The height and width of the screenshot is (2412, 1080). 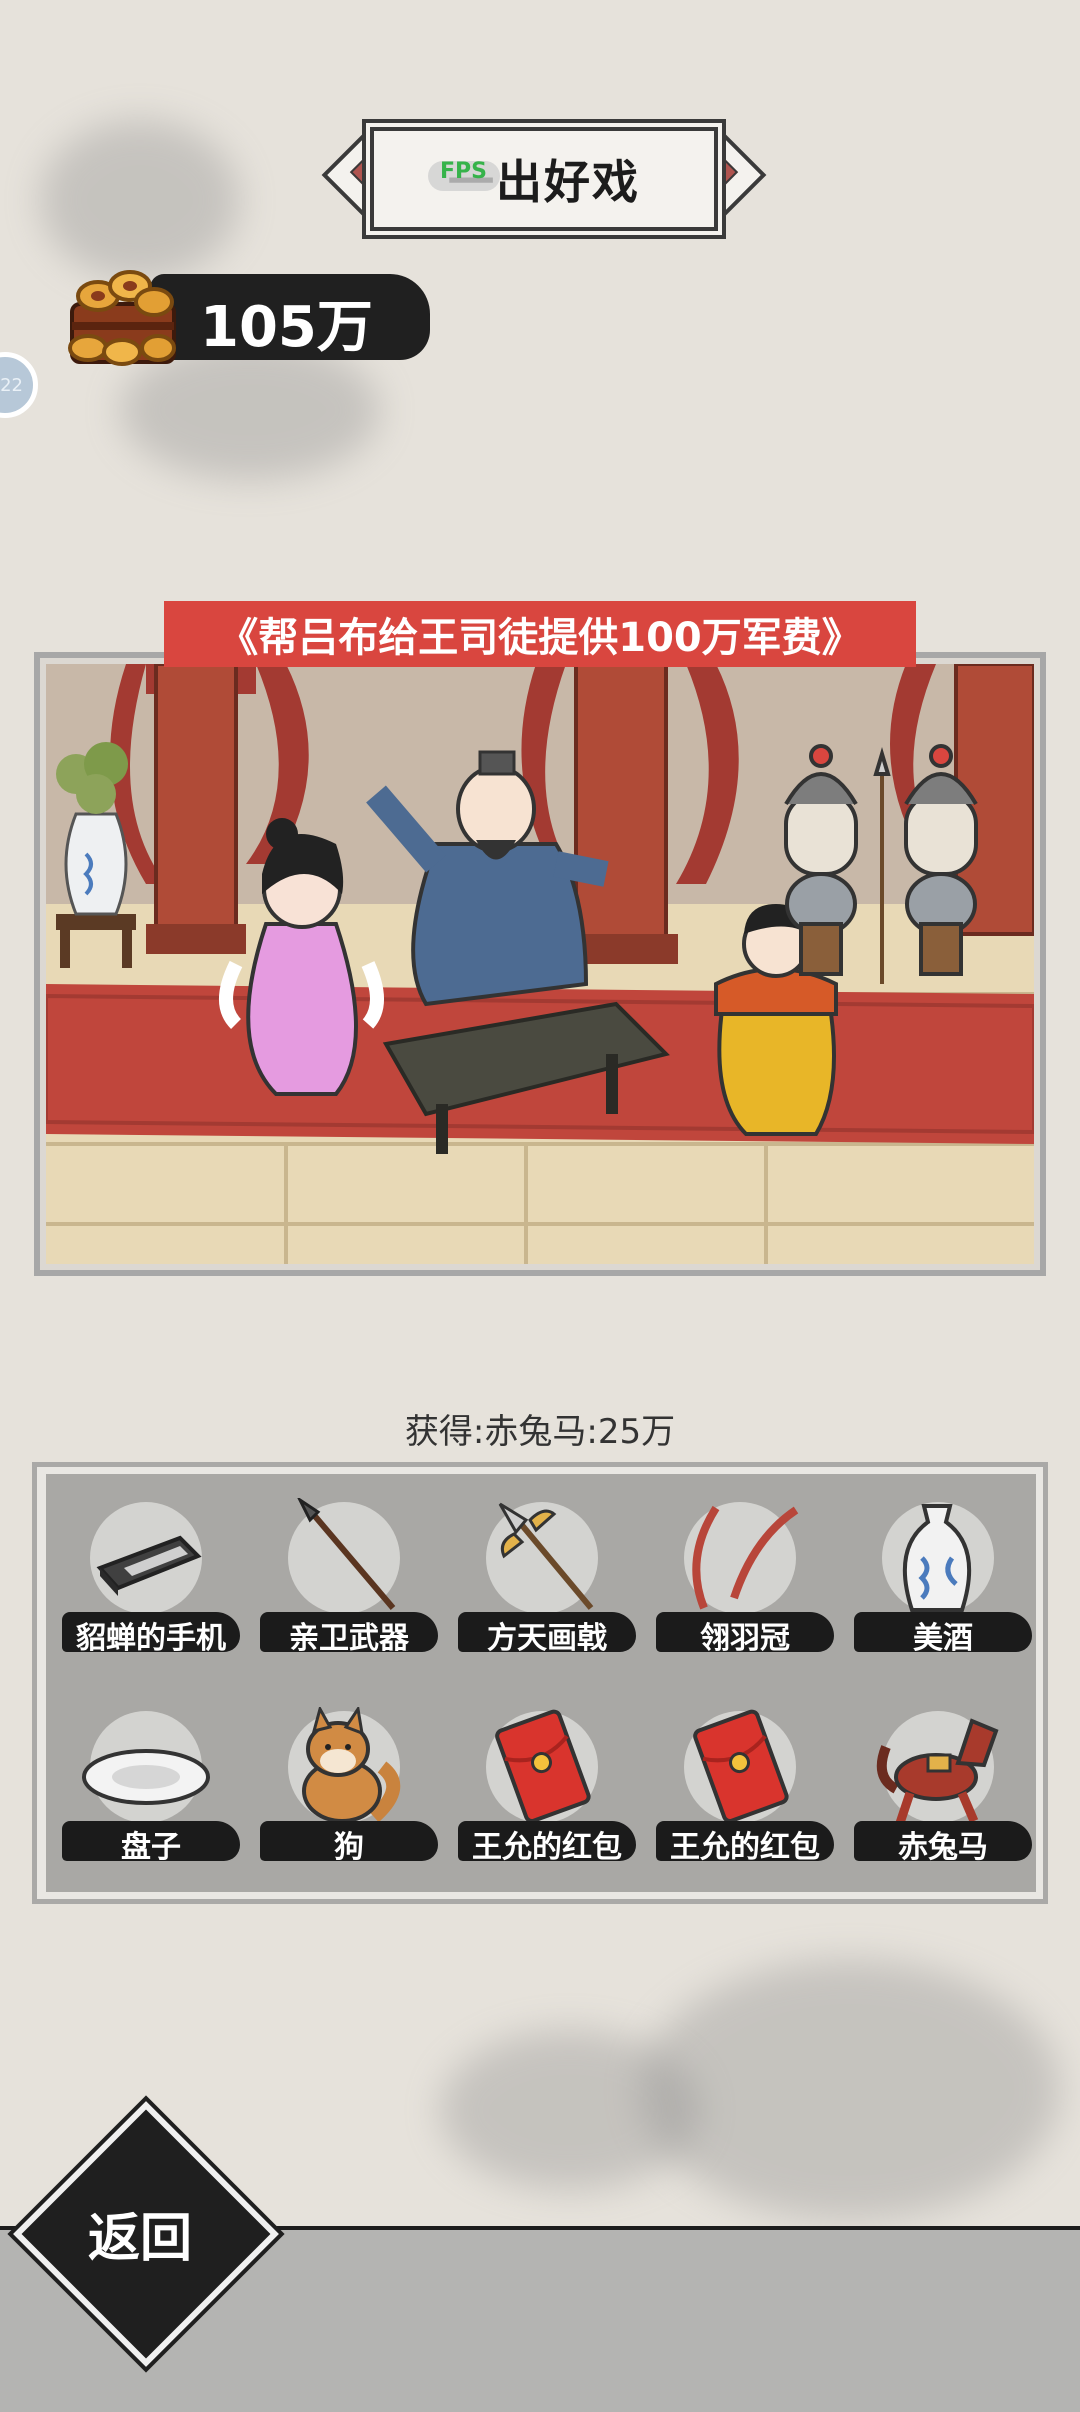 I want to click on spear-icon, so click(x=346, y=1554).